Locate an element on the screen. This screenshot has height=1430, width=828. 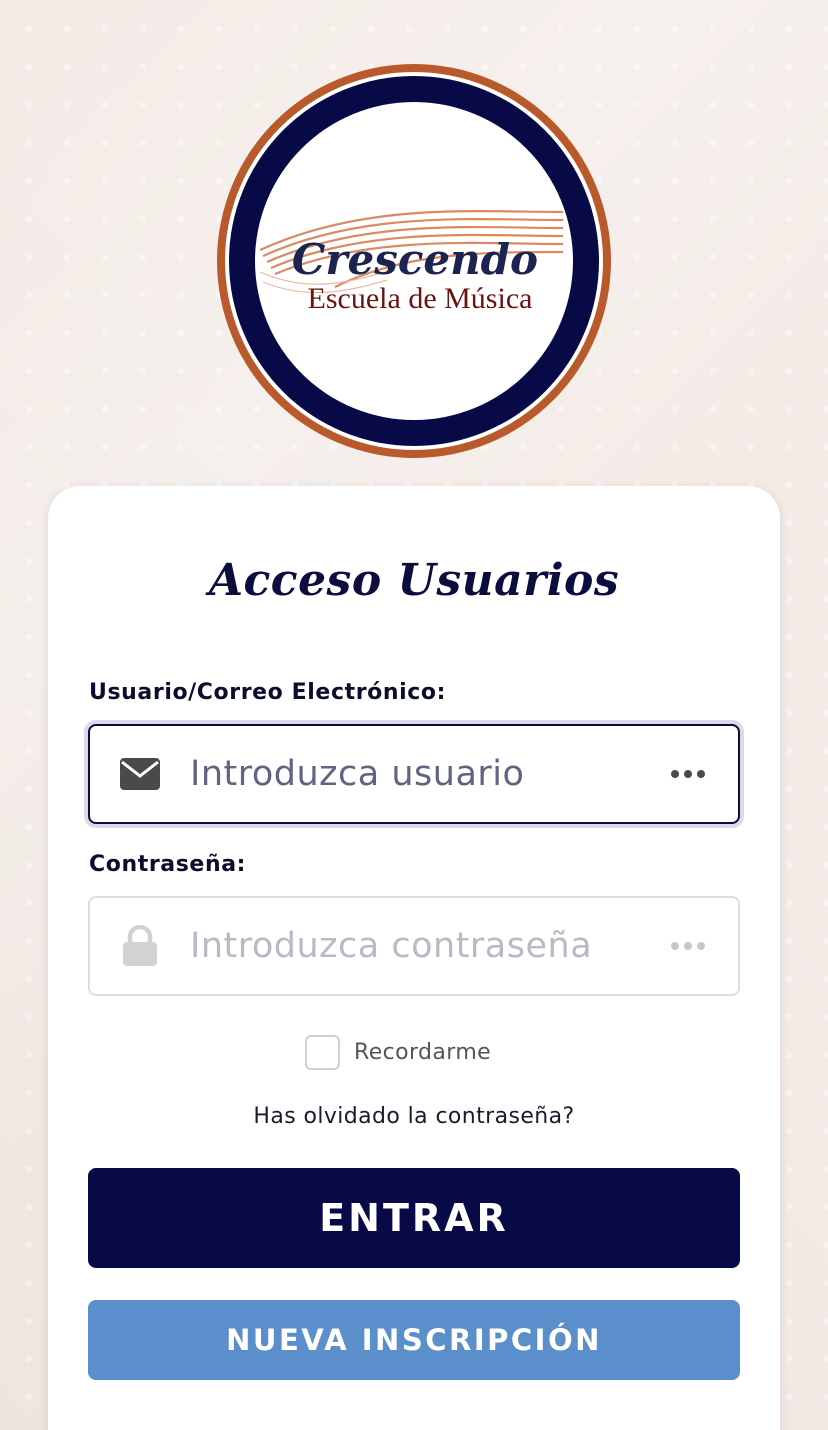
password-input: Introduzca contraseña is located at coordinates (414, 946).